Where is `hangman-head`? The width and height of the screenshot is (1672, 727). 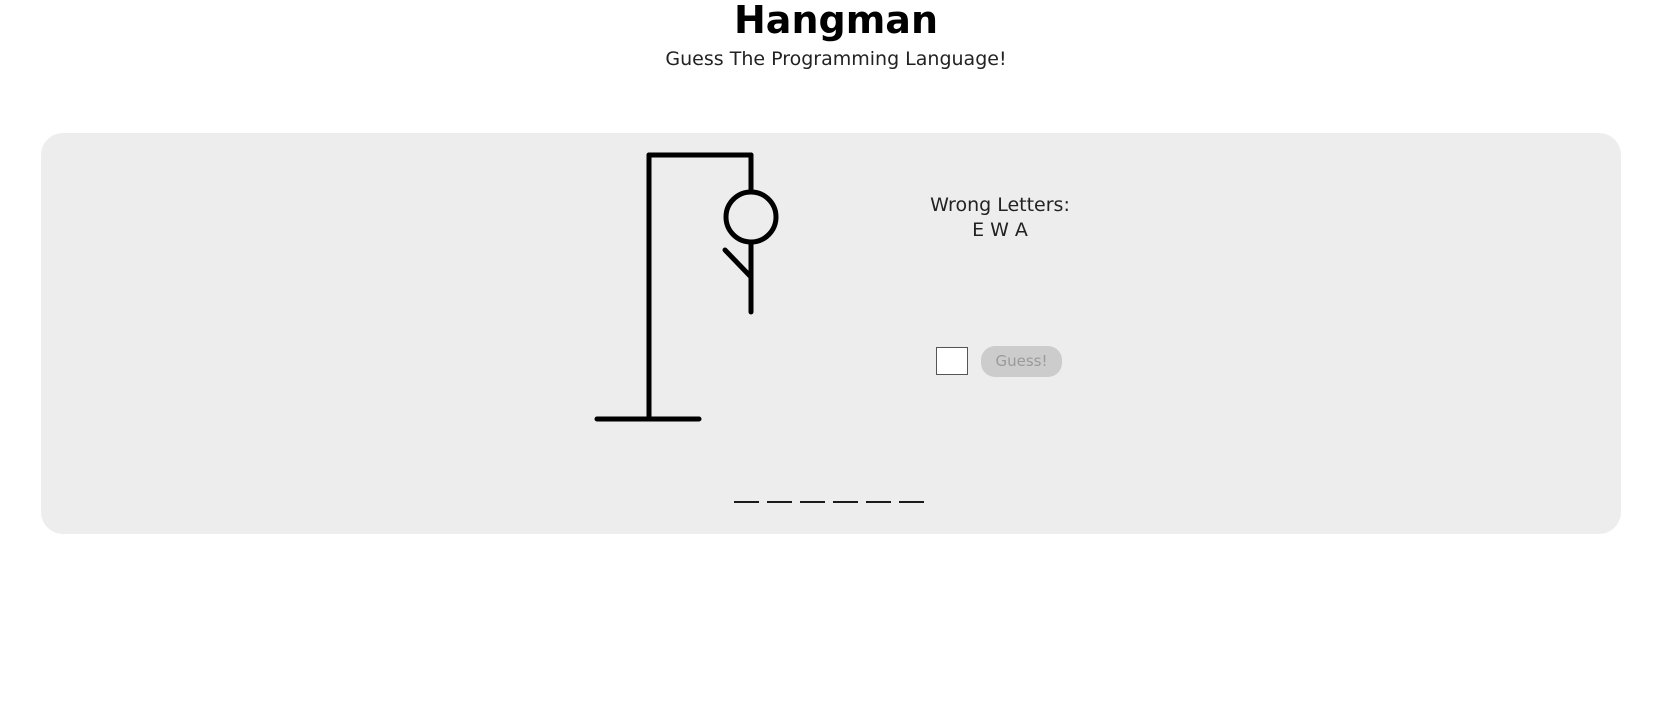 hangman-head is located at coordinates (751, 217).